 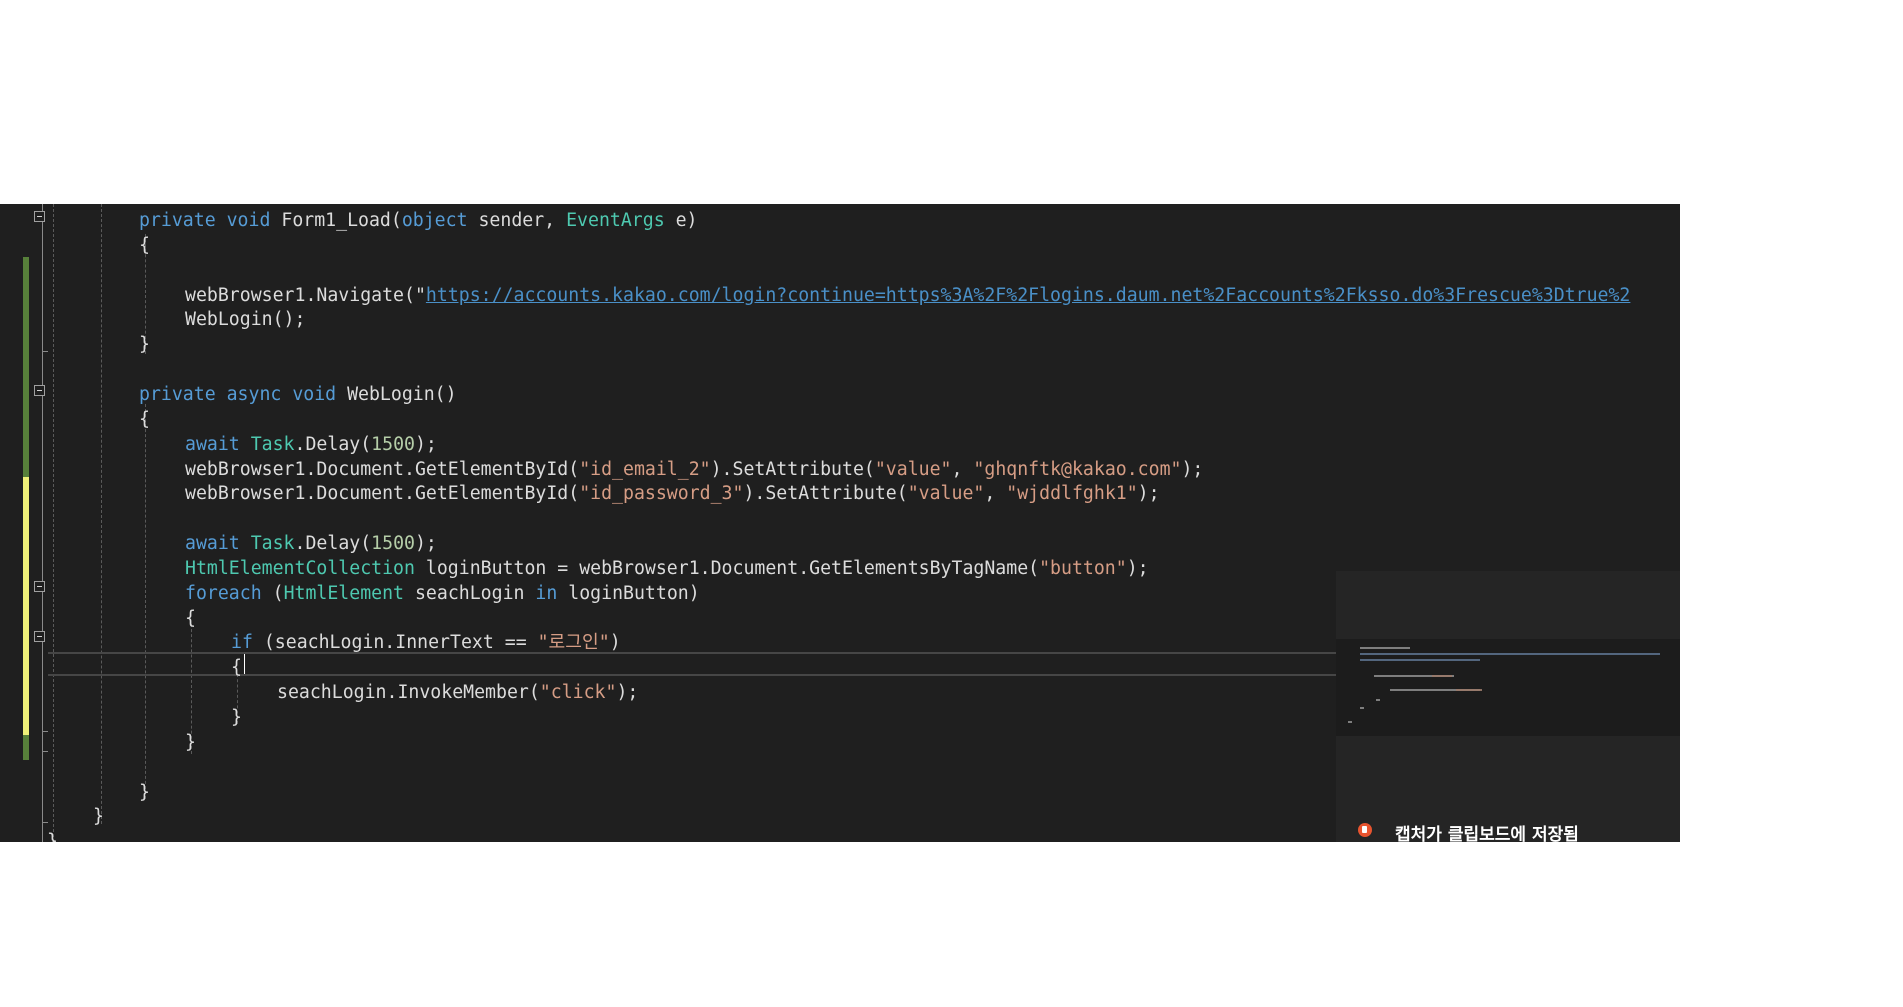 What do you see at coordinates (242, 643) in the screenshot?
I see `code-token: if` at bounding box center [242, 643].